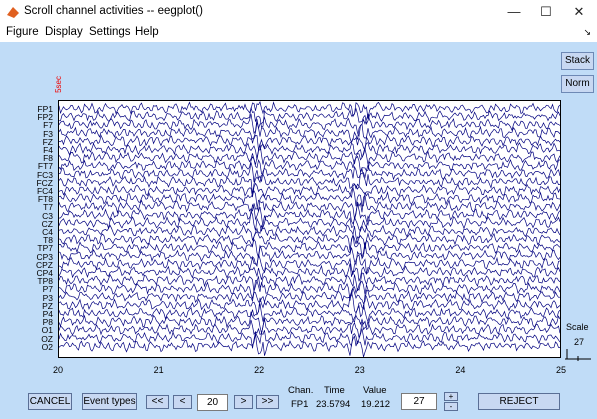 The image size is (597, 419). What do you see at coordinates (577, 61) in the screenshot?
I see `stack-button: Stack` at bounding box center [577, 61].